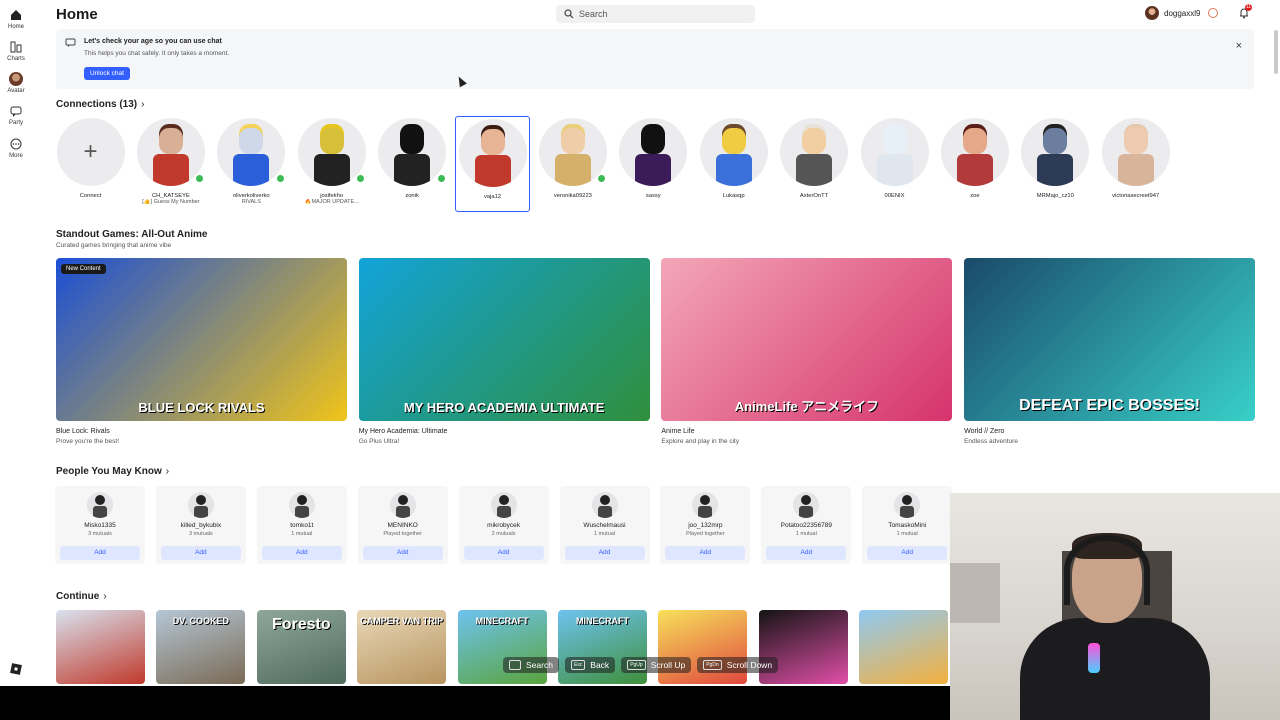 This screenshot has height=720, width=1280. What do you see at coordinates (974, 164) in the screenshot?
I see `connection-card: zoe` at bounding box center [974, 164].